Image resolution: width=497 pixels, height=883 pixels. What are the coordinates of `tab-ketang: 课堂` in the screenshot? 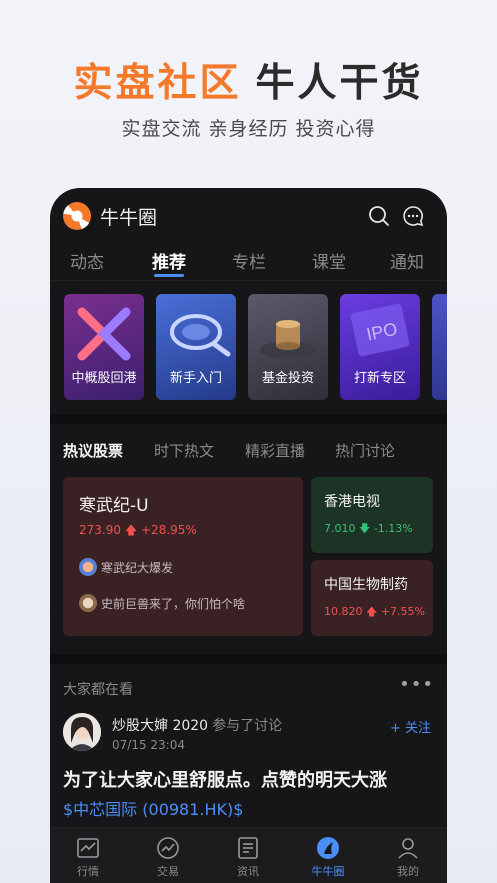 It's located at (329, 260).